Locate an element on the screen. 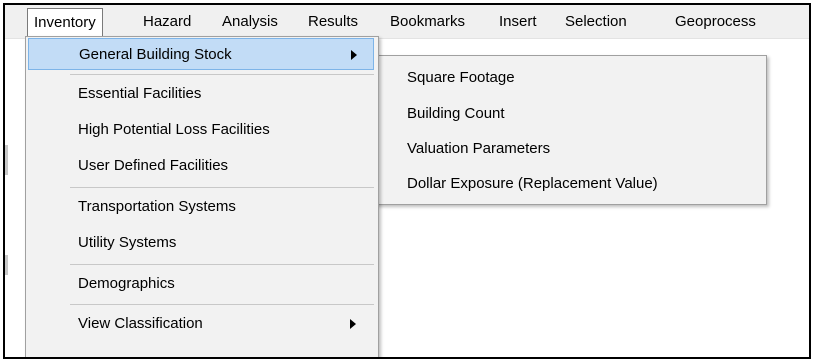 The width and height of the screenshot is (816, 364). menu-item-utility-systems: Utility Systems is located at coordinates (201, 243).